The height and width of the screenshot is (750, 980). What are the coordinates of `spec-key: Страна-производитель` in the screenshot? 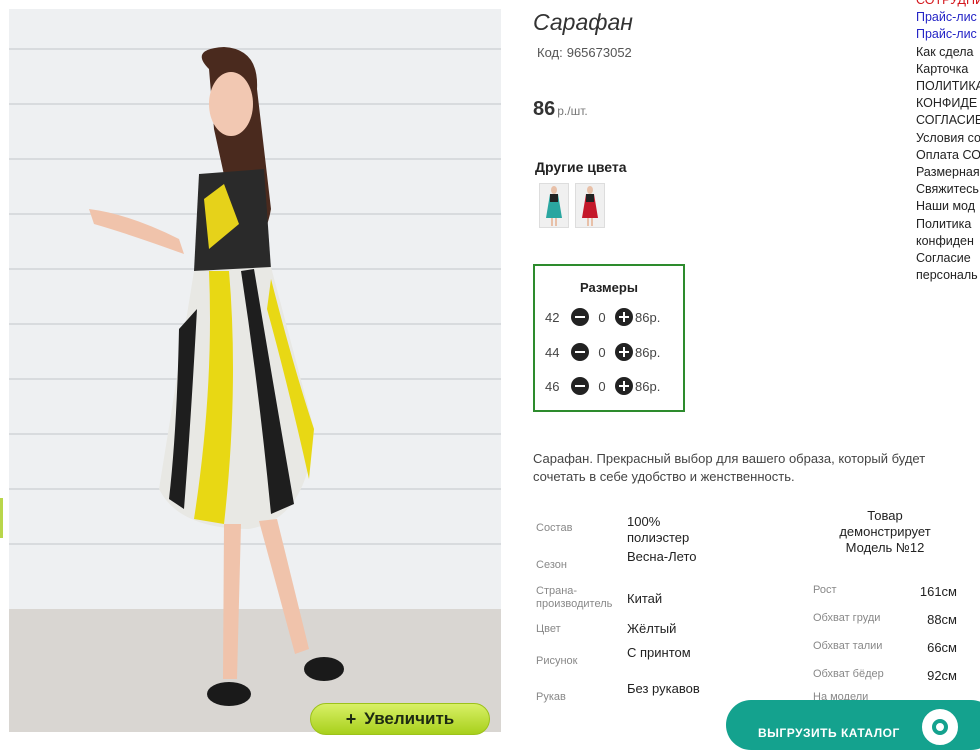 It's located at (574, 597).